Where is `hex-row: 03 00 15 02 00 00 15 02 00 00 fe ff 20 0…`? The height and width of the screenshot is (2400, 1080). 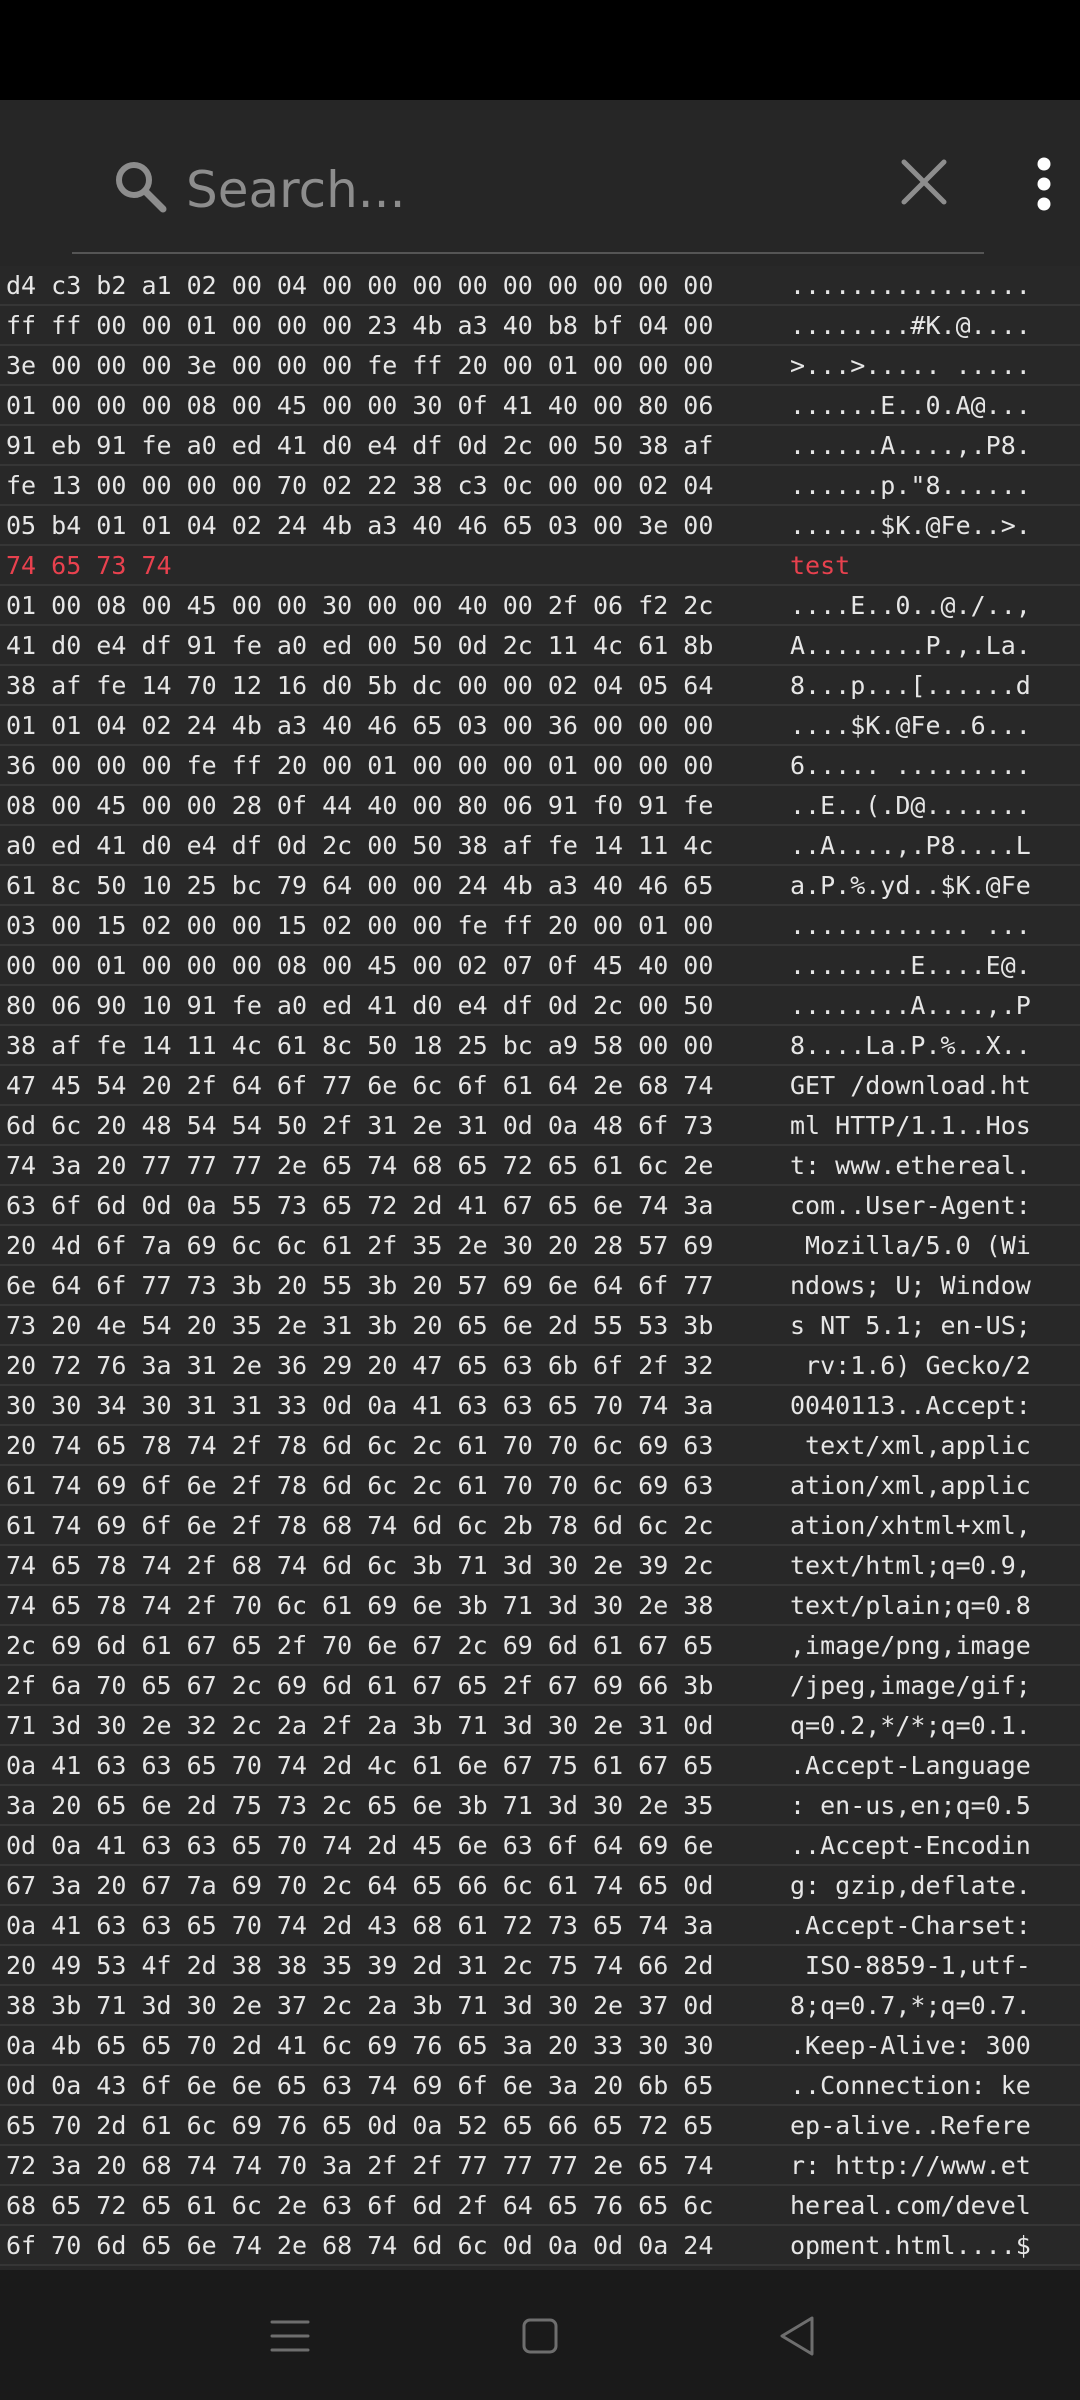
hex-row: 03 00 15 02 00 00 15 02 00 00 fe ff 20 0… is located at coordinates (540, 926).